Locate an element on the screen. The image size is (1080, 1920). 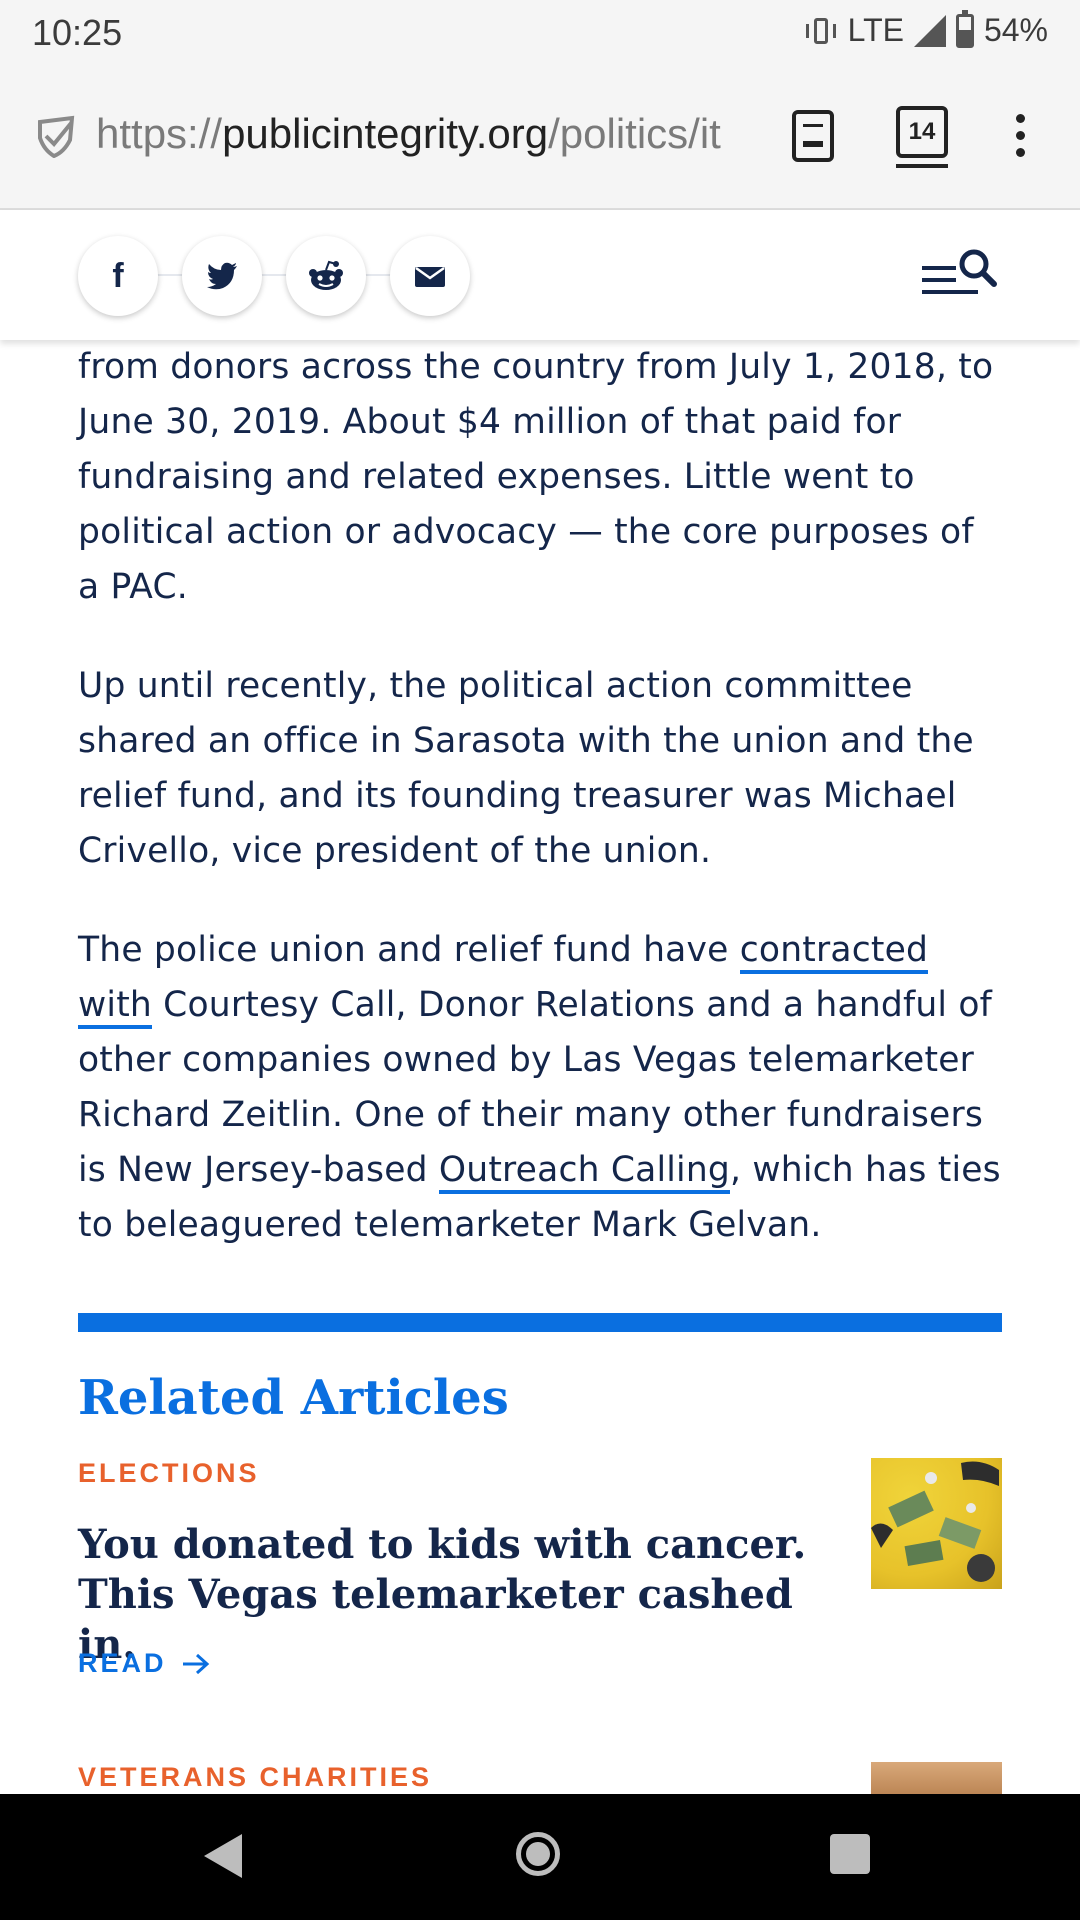
tab-switcher-button: 14 is located at coordinates (922, 132).